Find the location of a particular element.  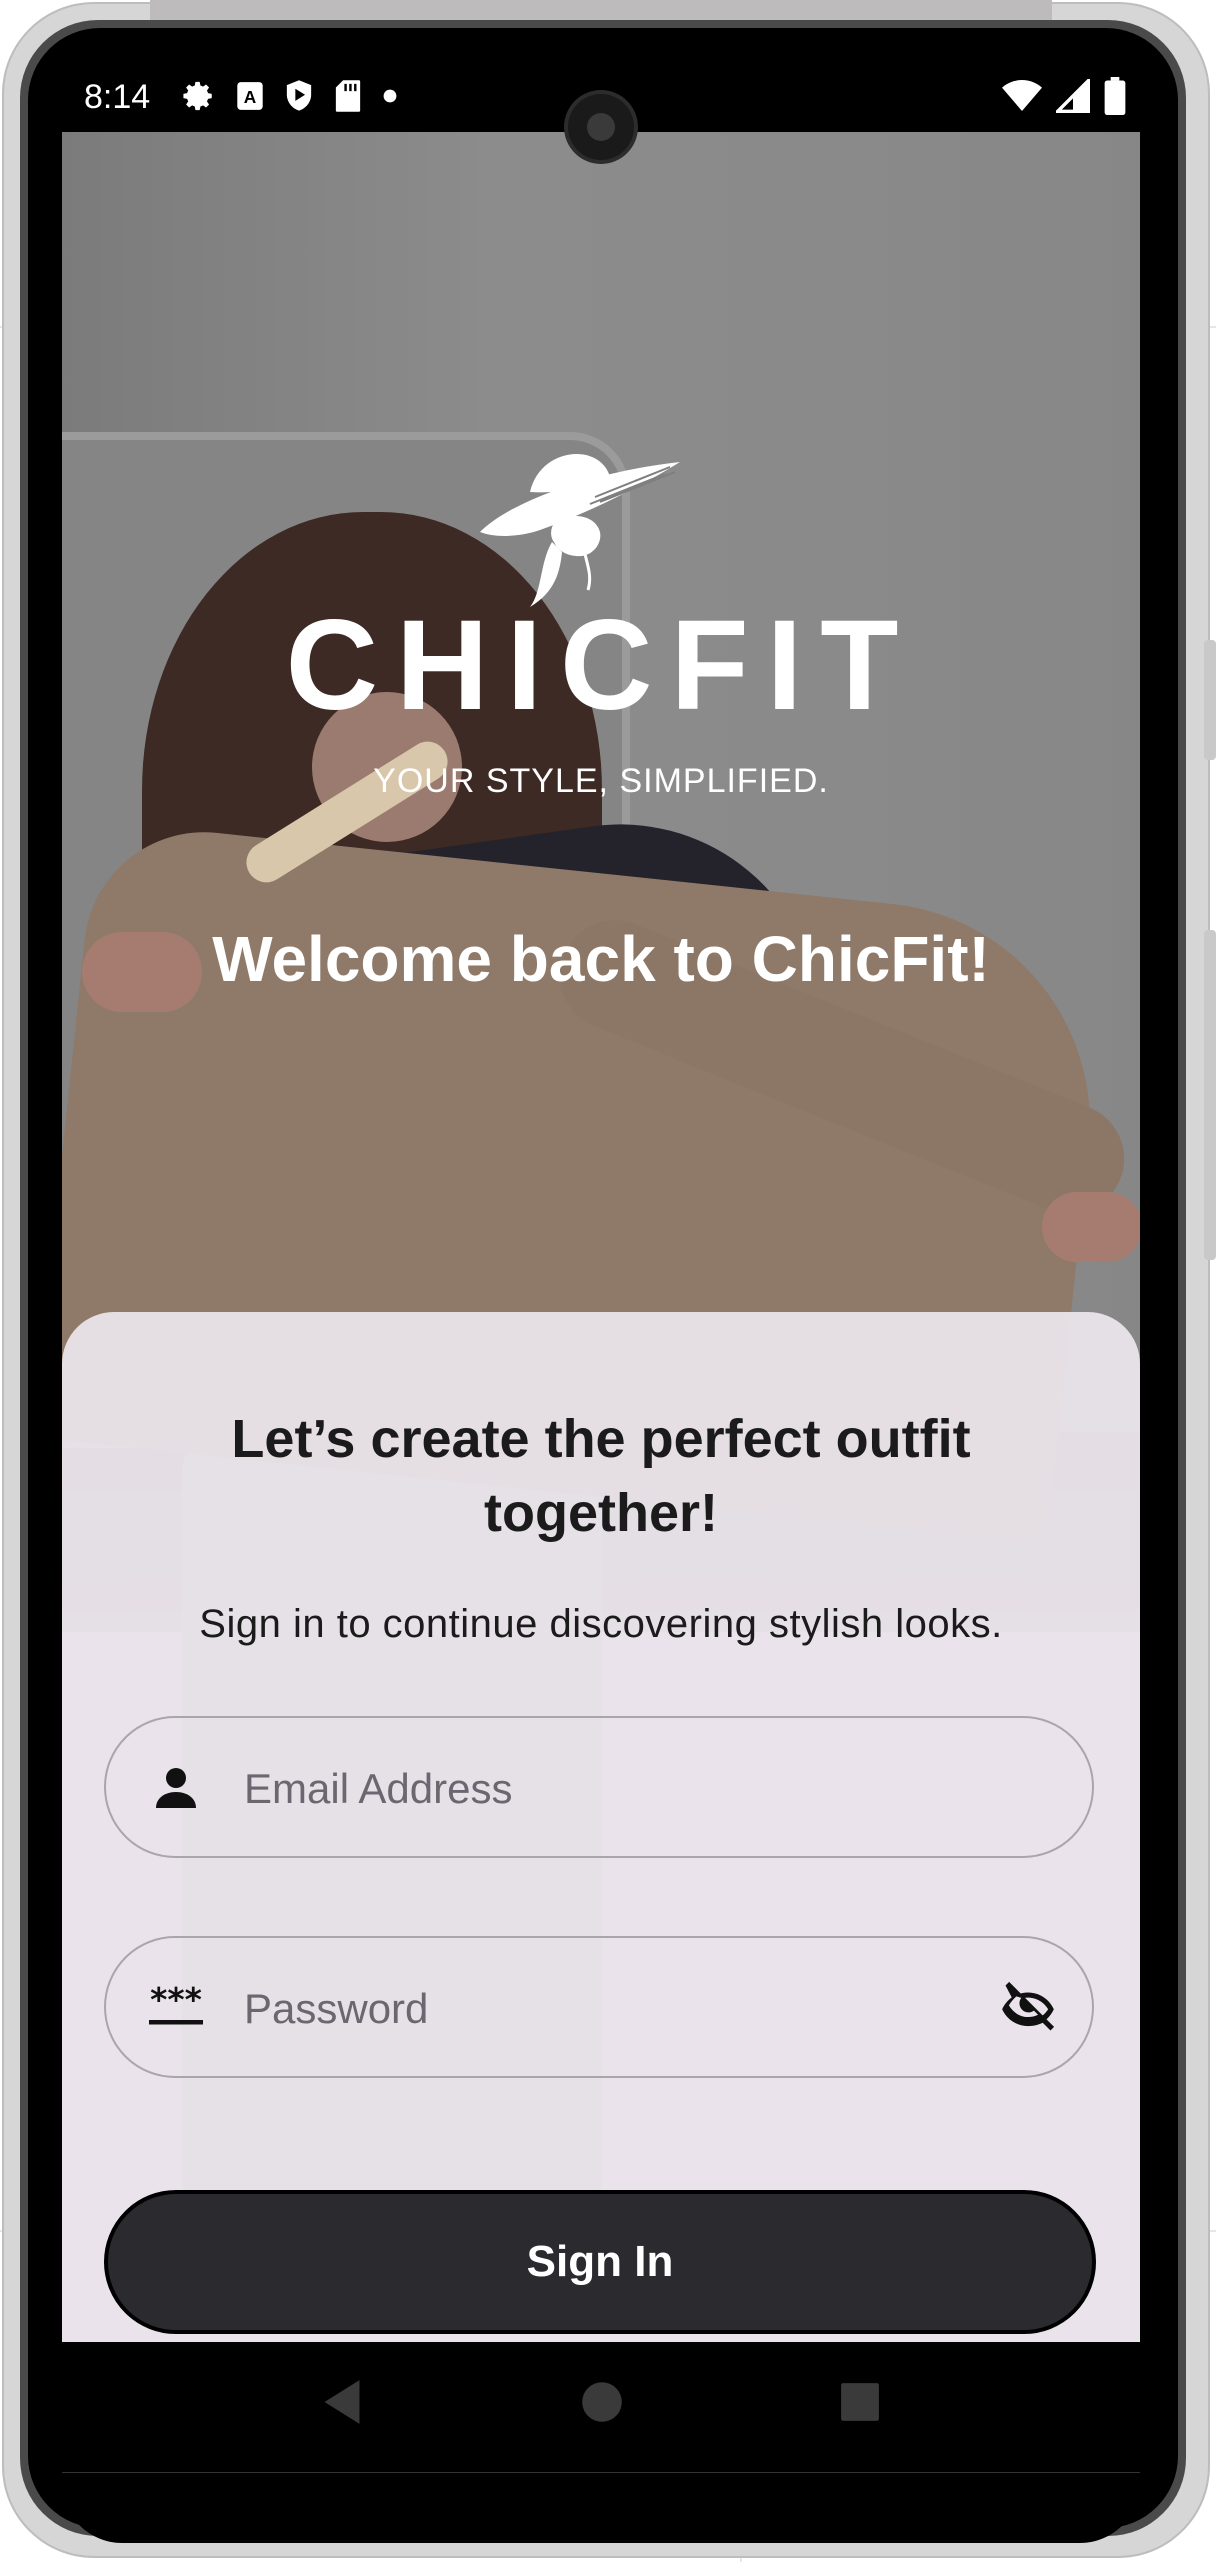

a-icon: A is located at coordinates (250, 98).